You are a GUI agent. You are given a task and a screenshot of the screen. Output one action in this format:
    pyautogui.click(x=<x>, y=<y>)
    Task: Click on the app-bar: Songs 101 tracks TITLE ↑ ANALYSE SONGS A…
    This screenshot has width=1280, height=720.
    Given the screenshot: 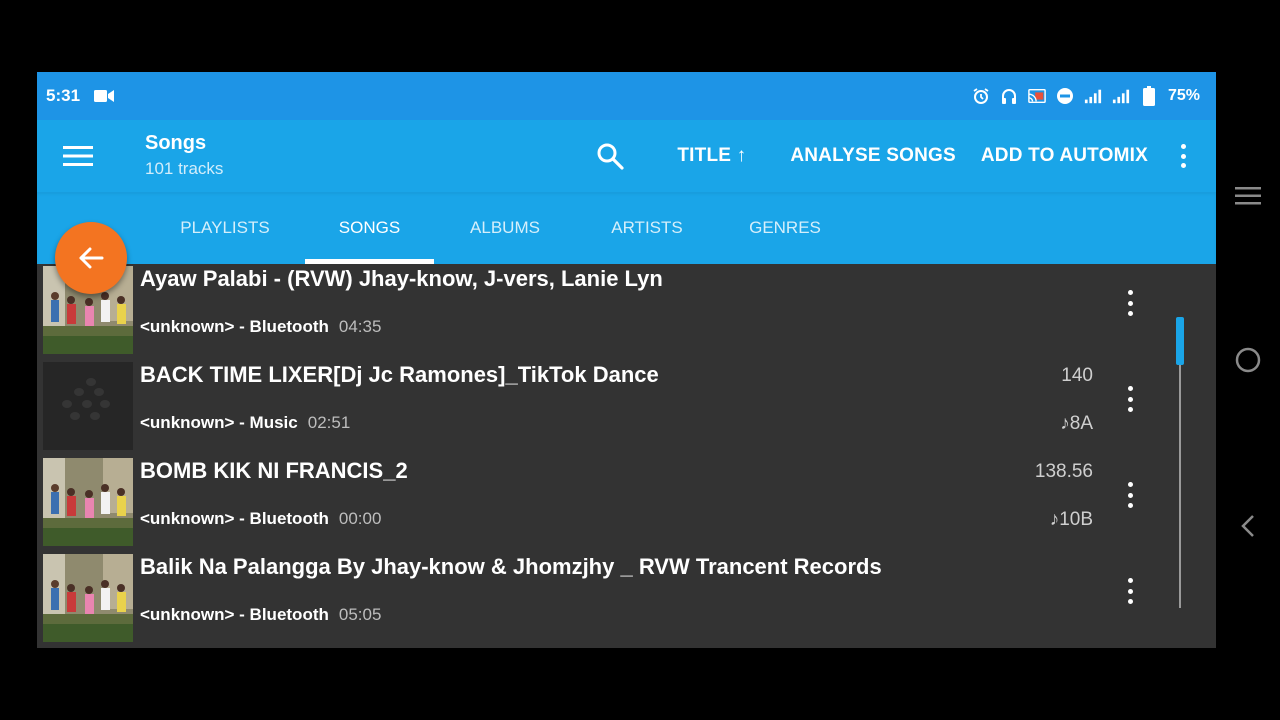 What is the action you would take?
    pyautogui.click(x=626, y=156)
    